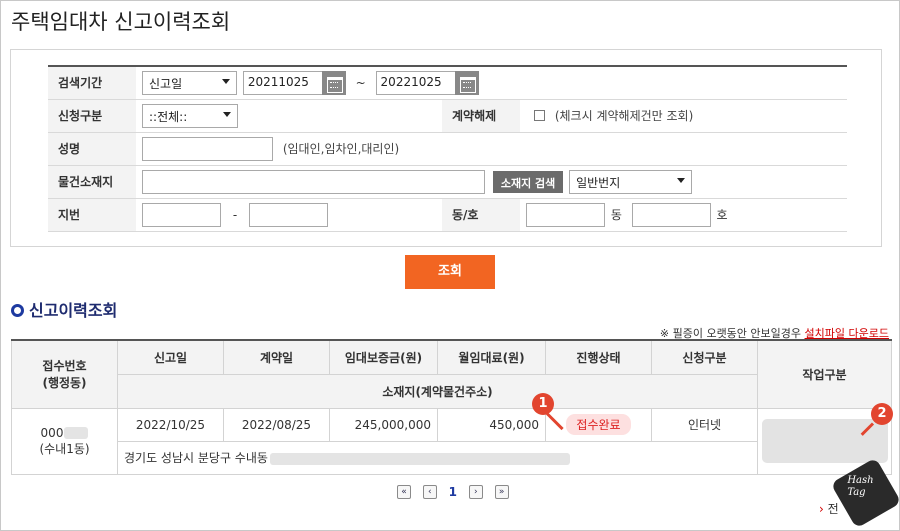 The image size is (900, 531). What do you see at coordinates (235, 214) in the screenshot?
I see `lot-dash: -` at bounding box center [235, 214].